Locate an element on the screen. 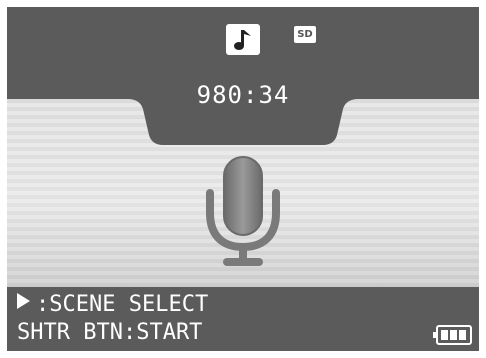  shutter-start-hint: SHTR BTN:START is located at coordinates (110, 332).